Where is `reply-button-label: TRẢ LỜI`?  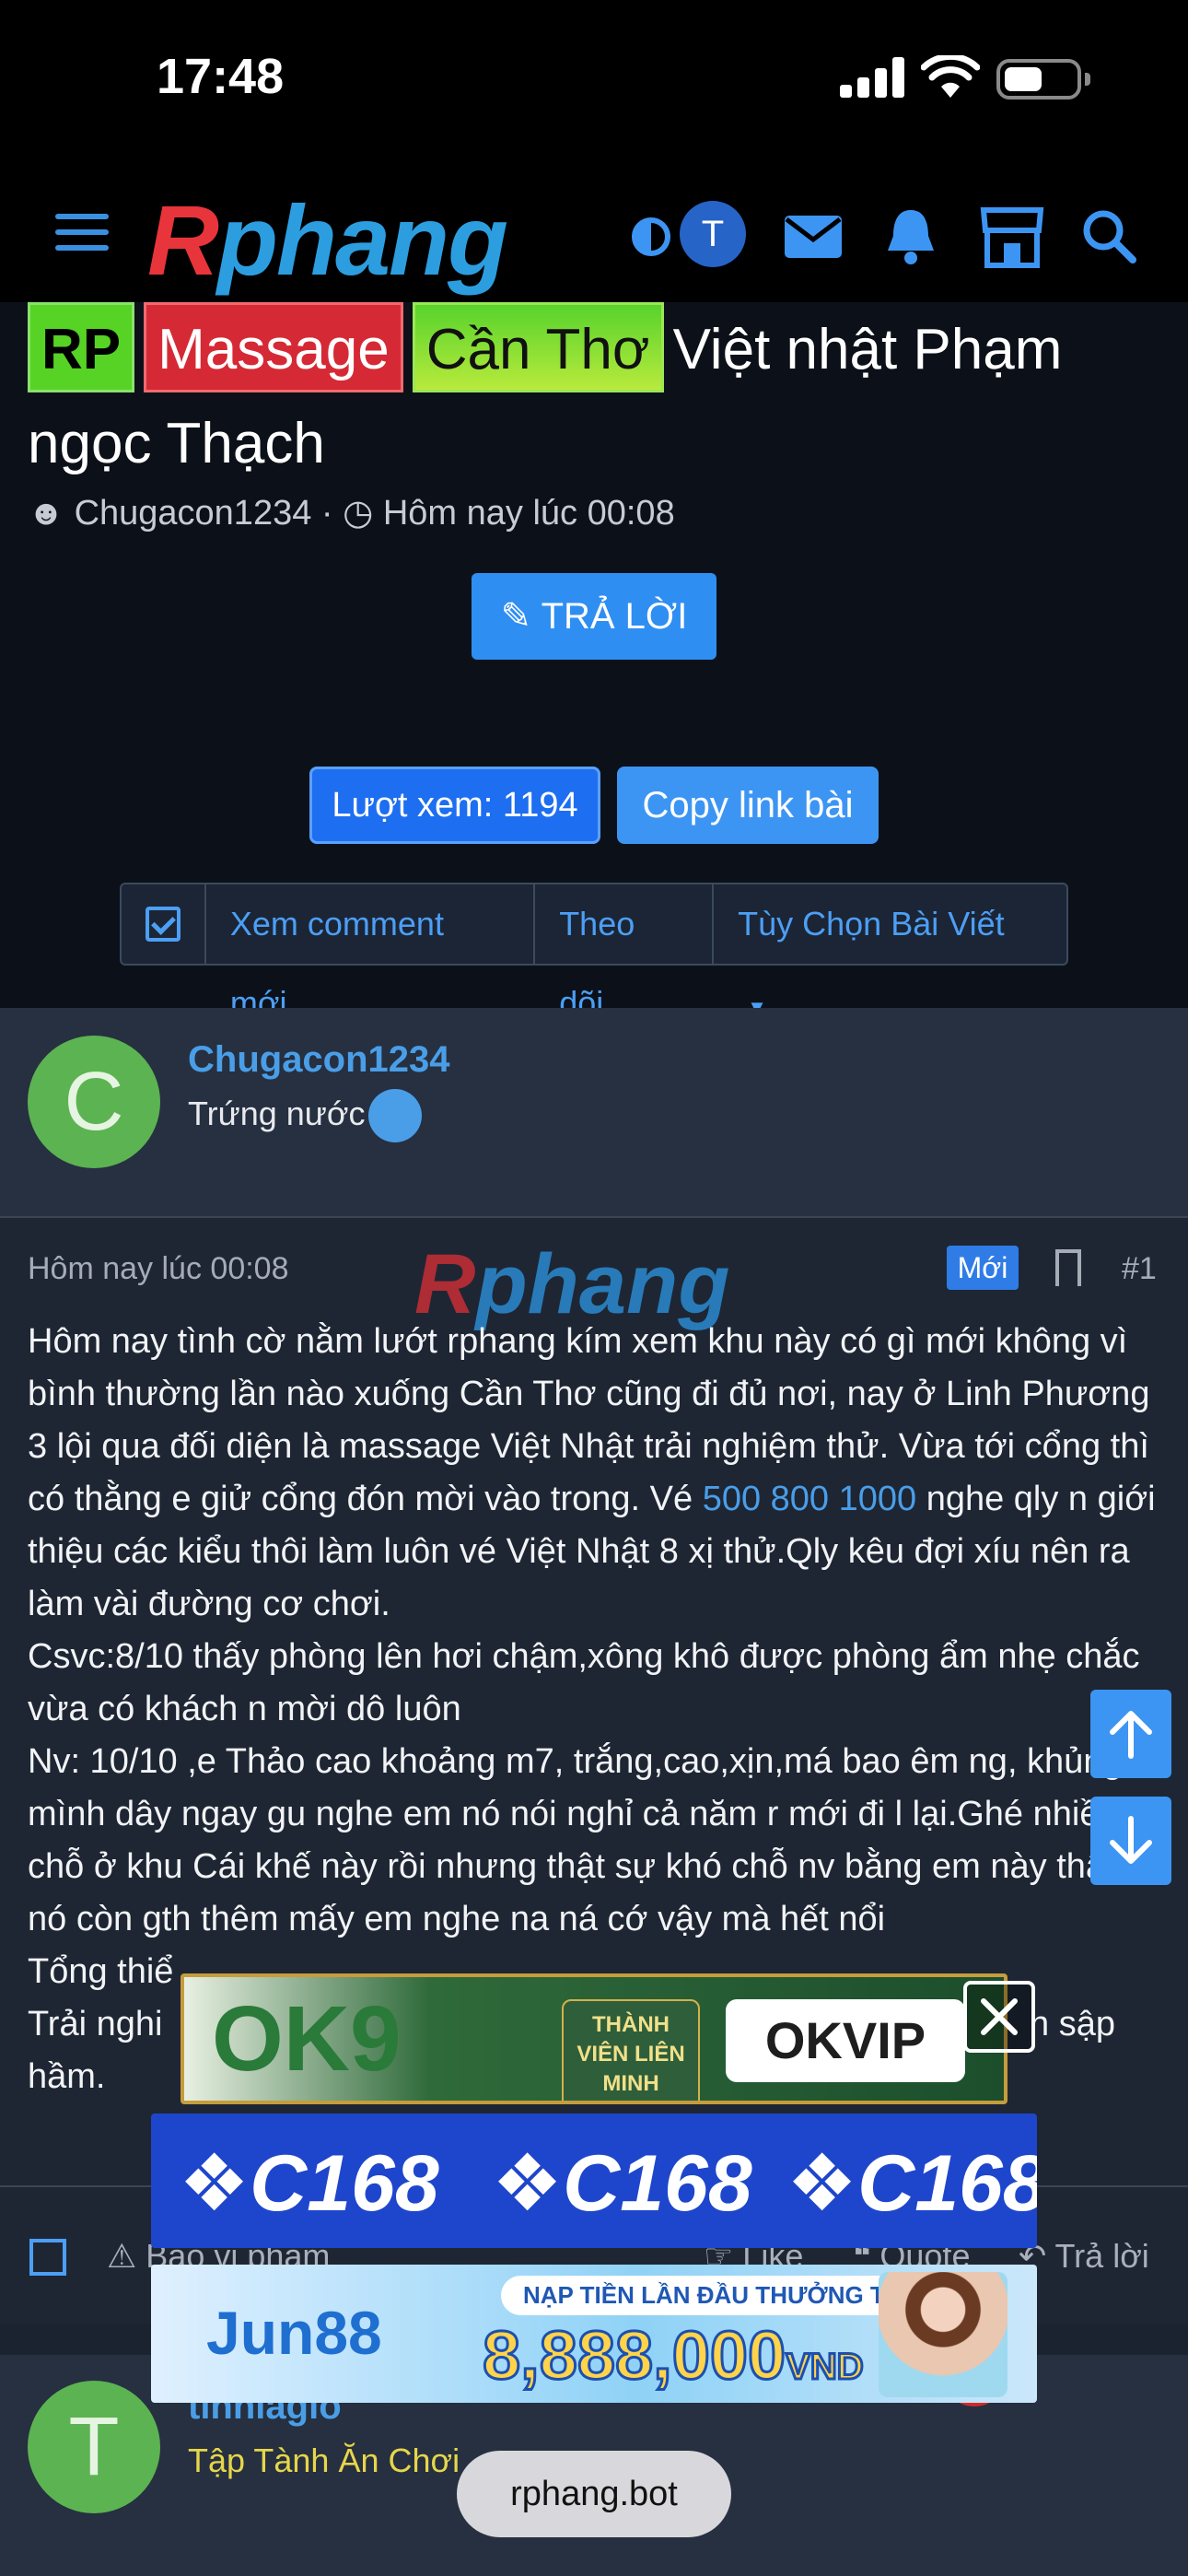 reply-button-label: TRẢ LỜI is located at coordinates (614, 616).